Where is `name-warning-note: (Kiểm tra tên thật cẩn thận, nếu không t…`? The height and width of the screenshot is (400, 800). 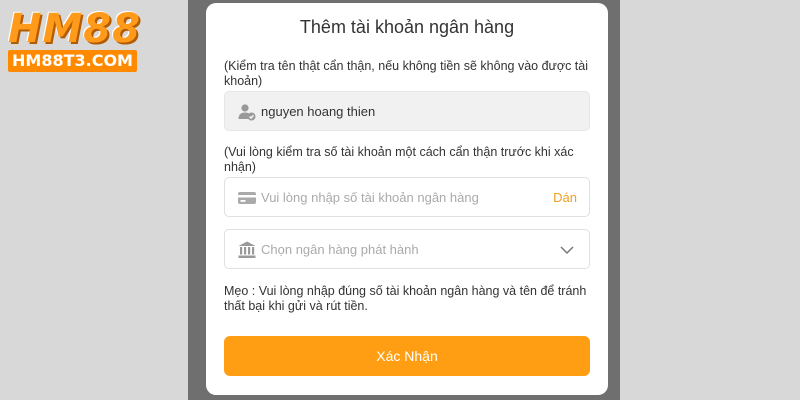
name-warning-note: (Kiểm tra tên thật cẩn thận, nếu không t… is located at coordinates (406, 73).